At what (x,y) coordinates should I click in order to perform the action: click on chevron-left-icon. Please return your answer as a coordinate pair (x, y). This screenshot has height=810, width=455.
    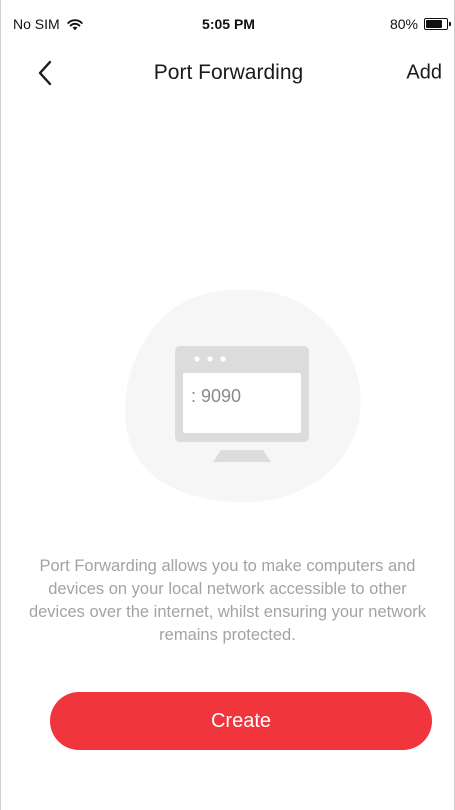
    Looking at the image, I should click on (45, 73).